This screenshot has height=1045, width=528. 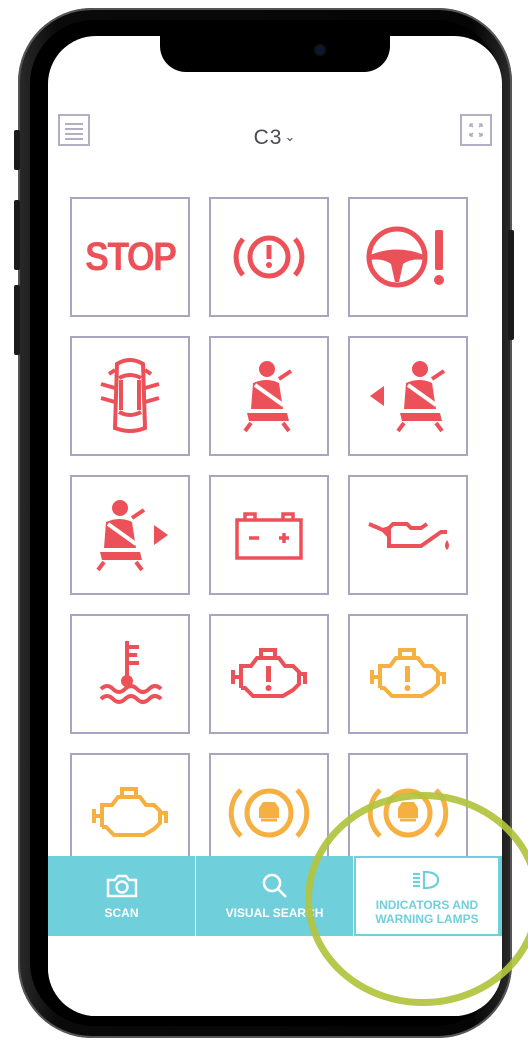 What do you see at coordinates (405, 257) in the screenshot?
I see `power-steering-warning-icon` at bounding box center [405, 257].